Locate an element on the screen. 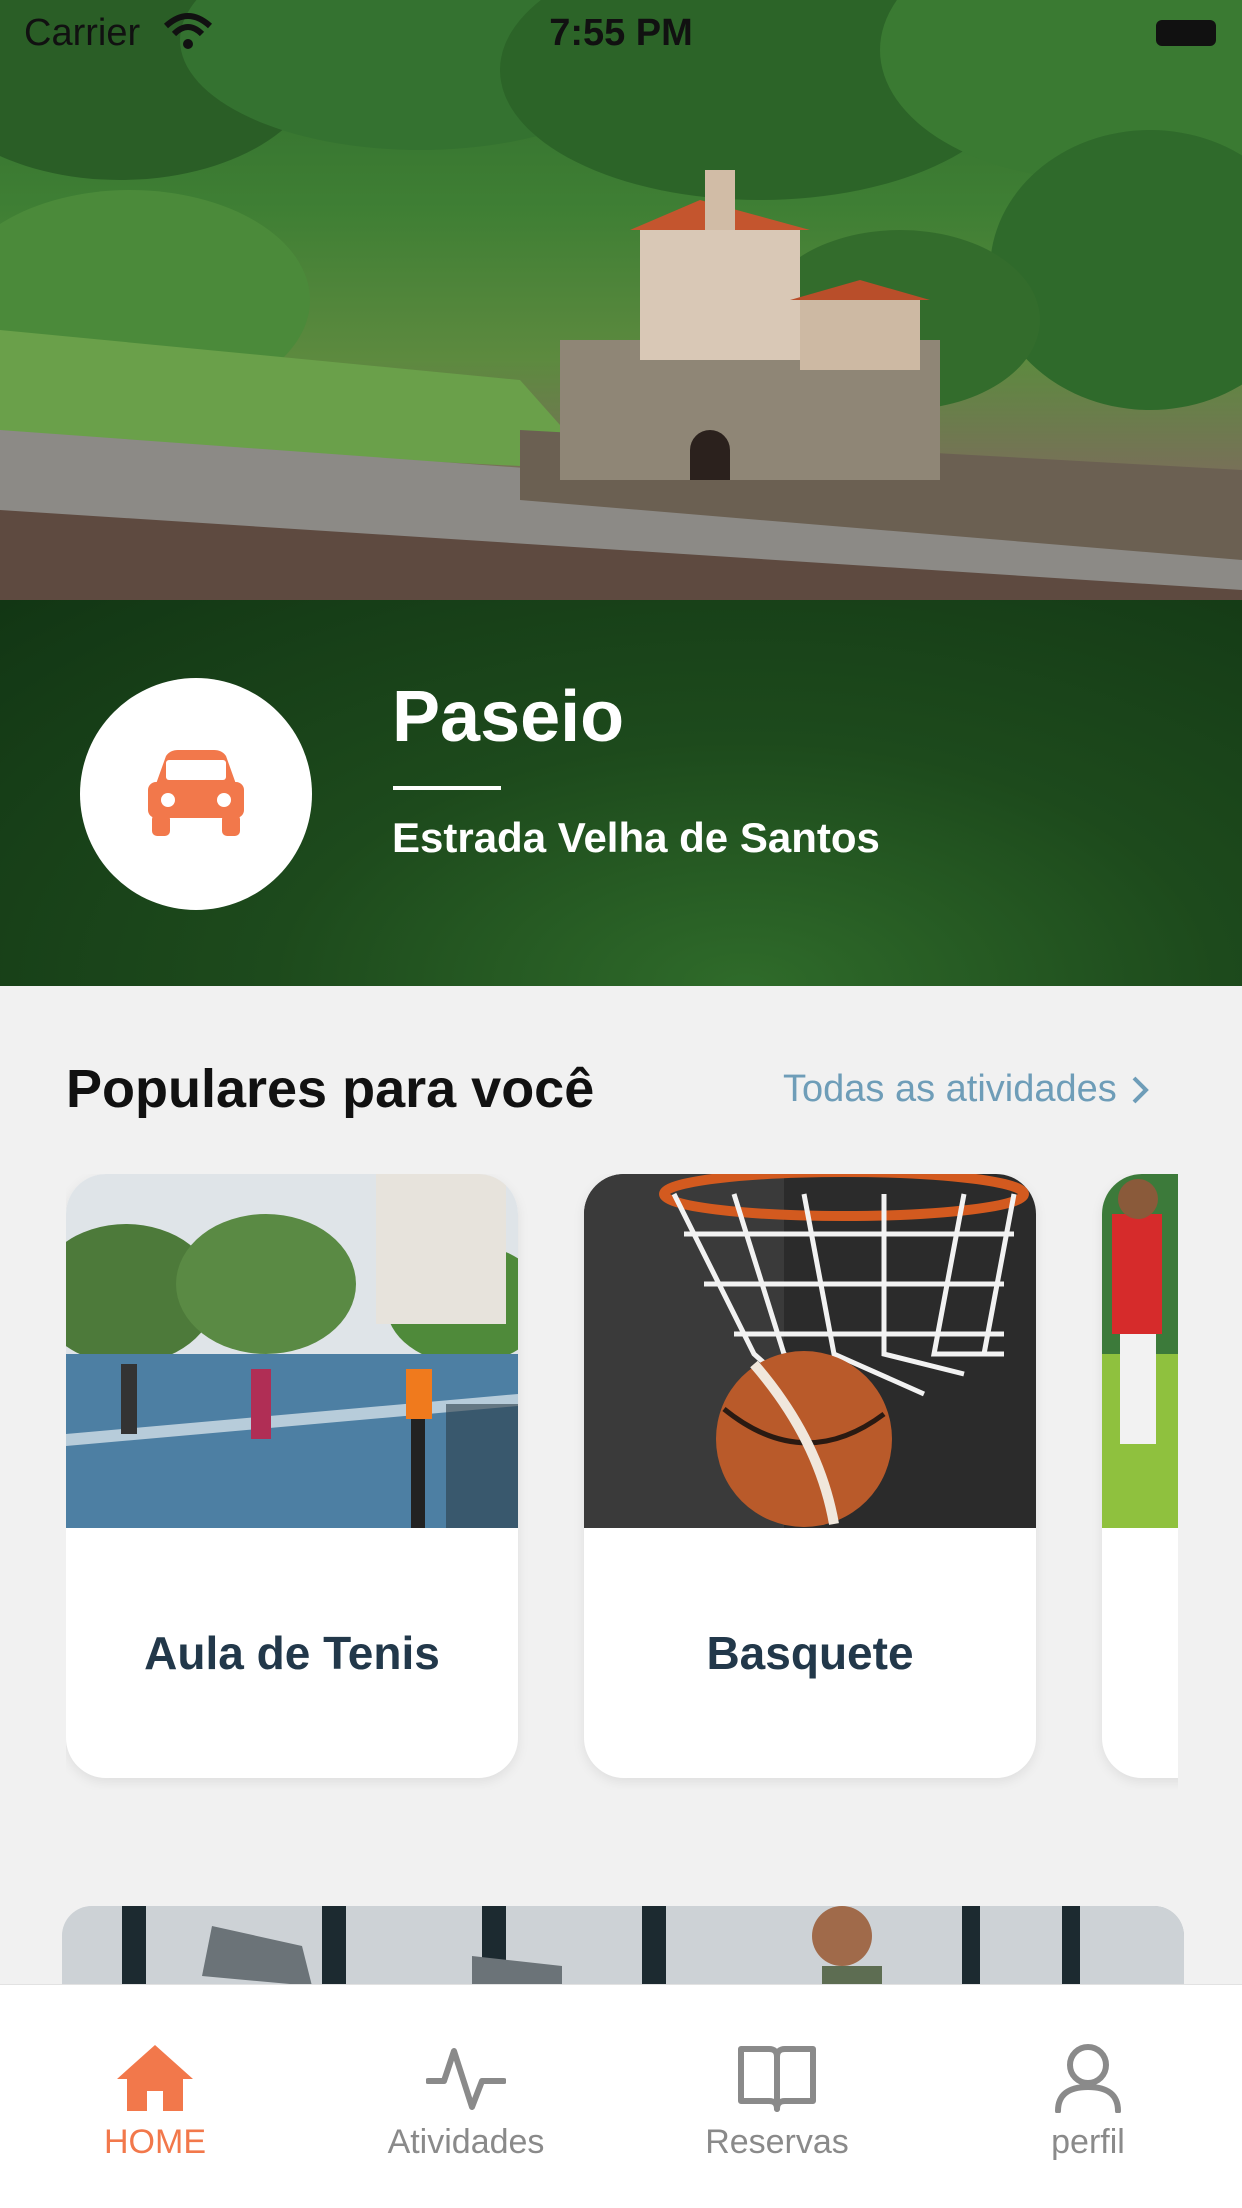 This screenshot has height=2208, width=1242. category-badge is located at coordinates (196, 794).